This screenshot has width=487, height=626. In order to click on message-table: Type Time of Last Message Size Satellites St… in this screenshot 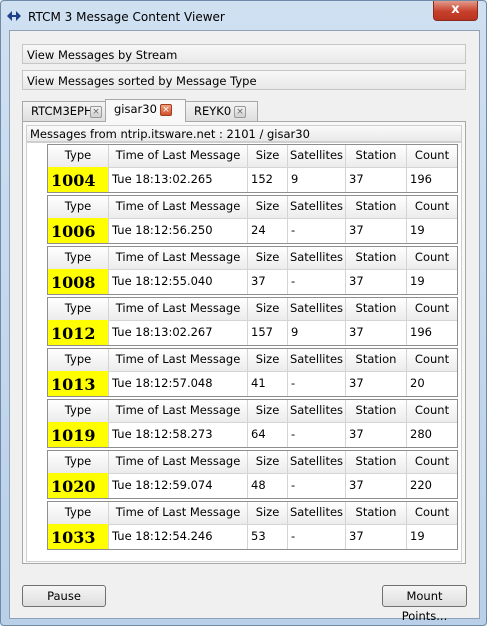, I will do `click(252, 270)`.